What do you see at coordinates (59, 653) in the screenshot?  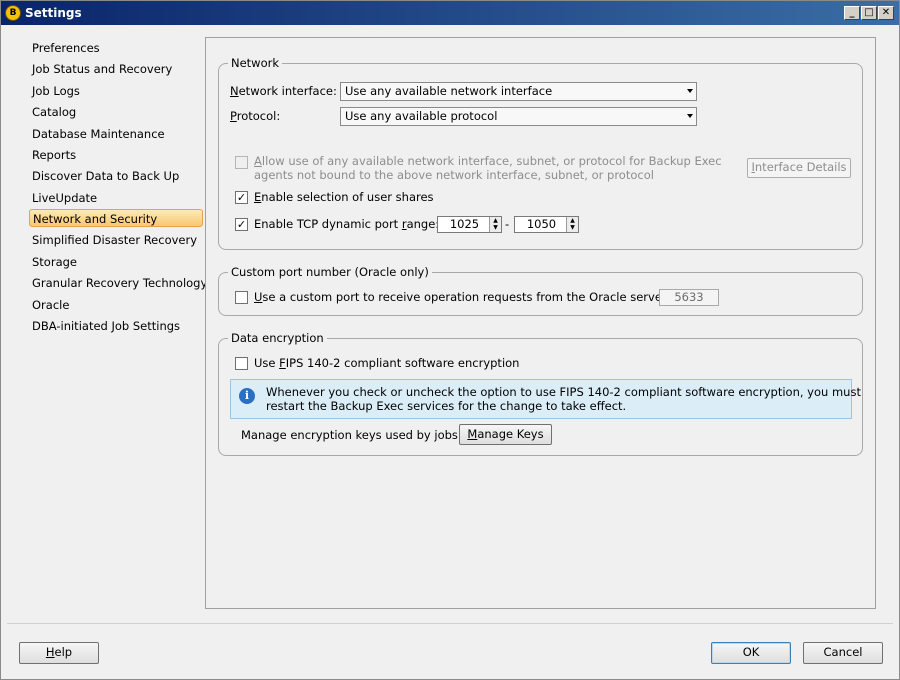 I see `help-button: Help` at bounding box center [59, 653].